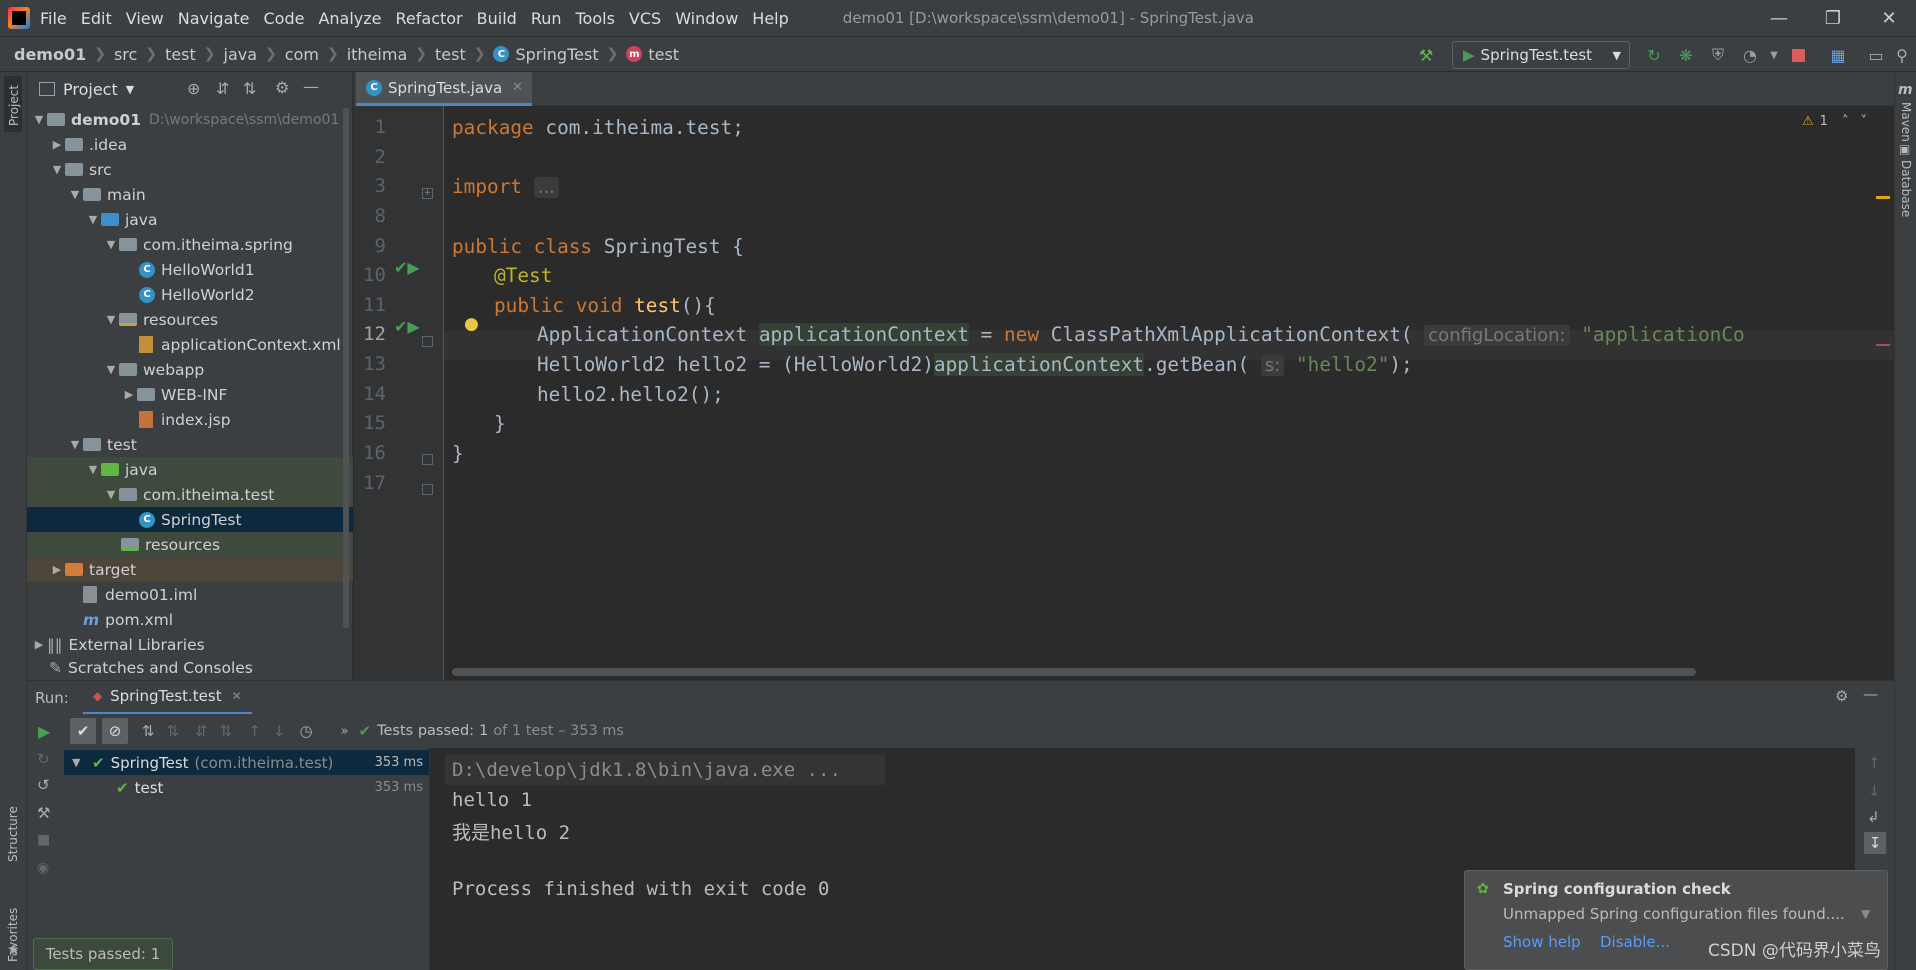 The height and width of the screenshot is (970, 1916). What do you see at coordinates (190, 569) in the screenshot?
I see `tree-node-target: ▶ target` at bounding box center [190, 569].